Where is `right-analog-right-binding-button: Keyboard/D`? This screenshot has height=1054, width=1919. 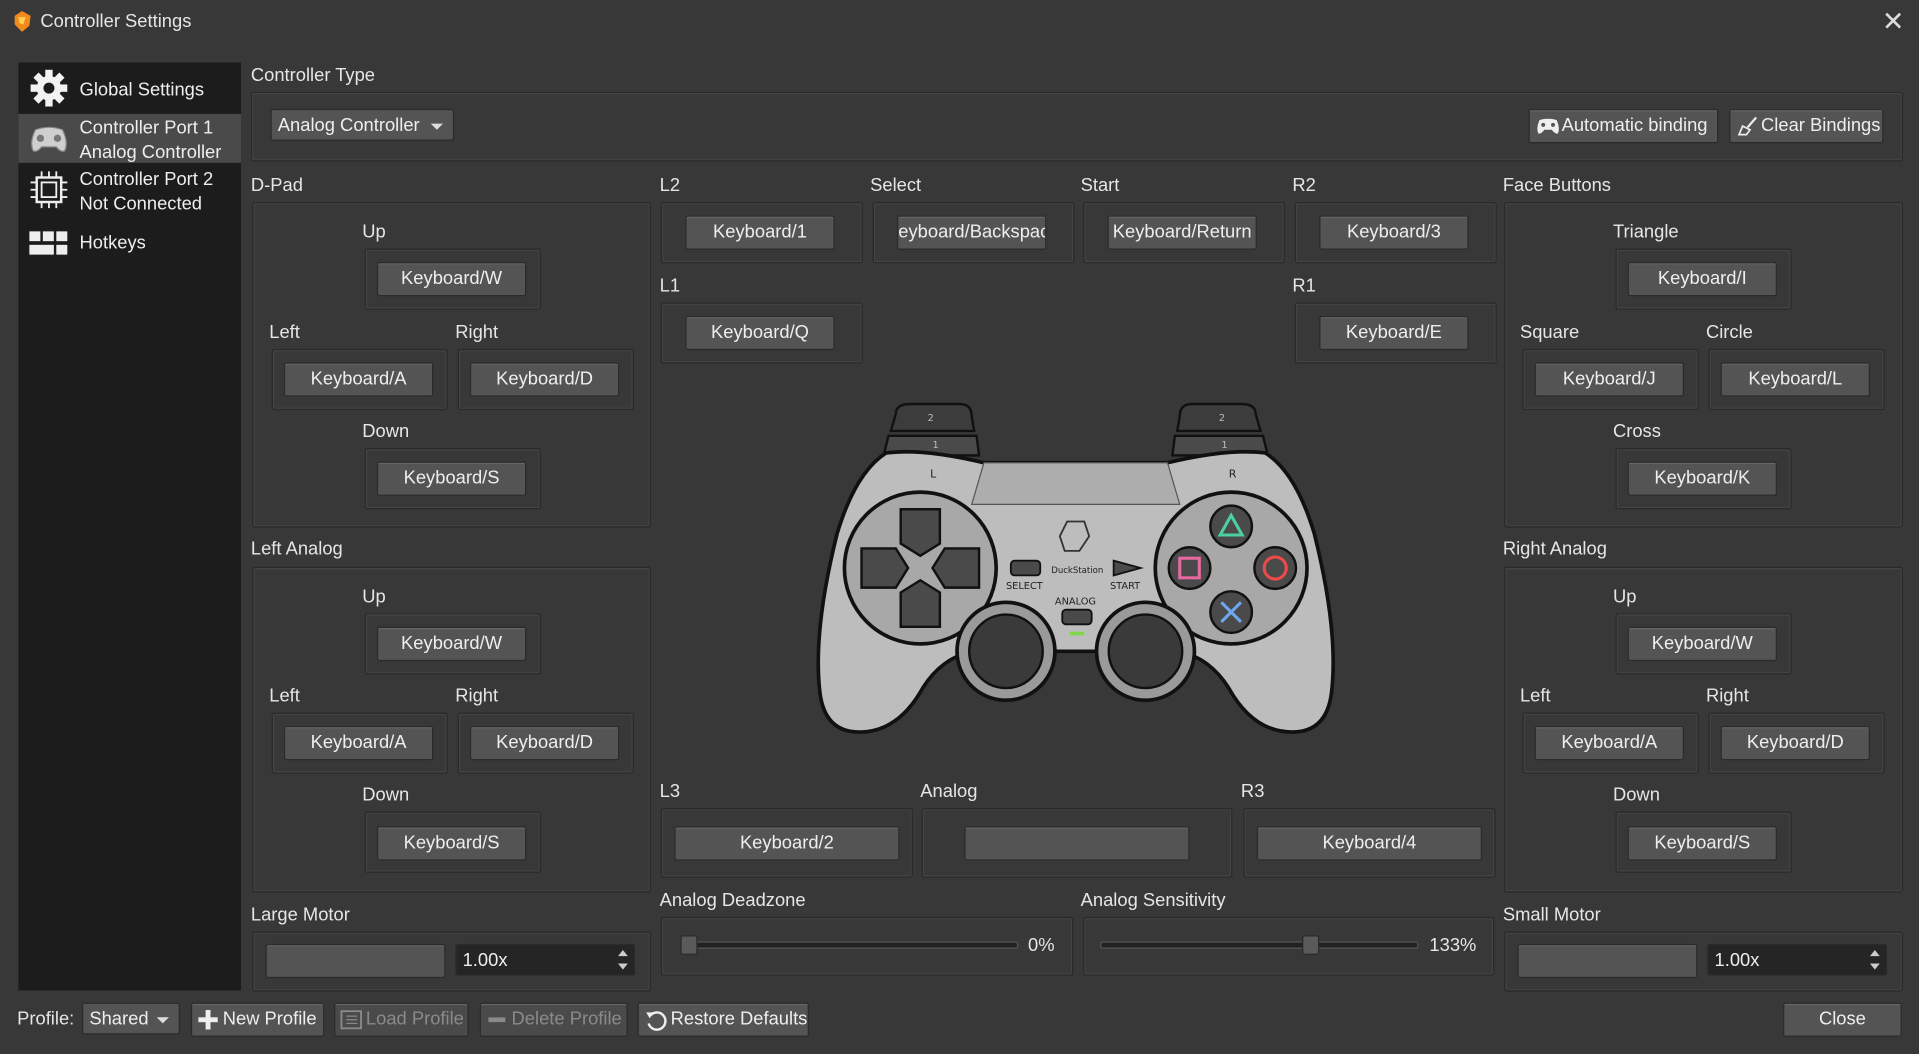 right-analog-right-binding-button: Keyboard/D is located at coordinates (1795, 743).